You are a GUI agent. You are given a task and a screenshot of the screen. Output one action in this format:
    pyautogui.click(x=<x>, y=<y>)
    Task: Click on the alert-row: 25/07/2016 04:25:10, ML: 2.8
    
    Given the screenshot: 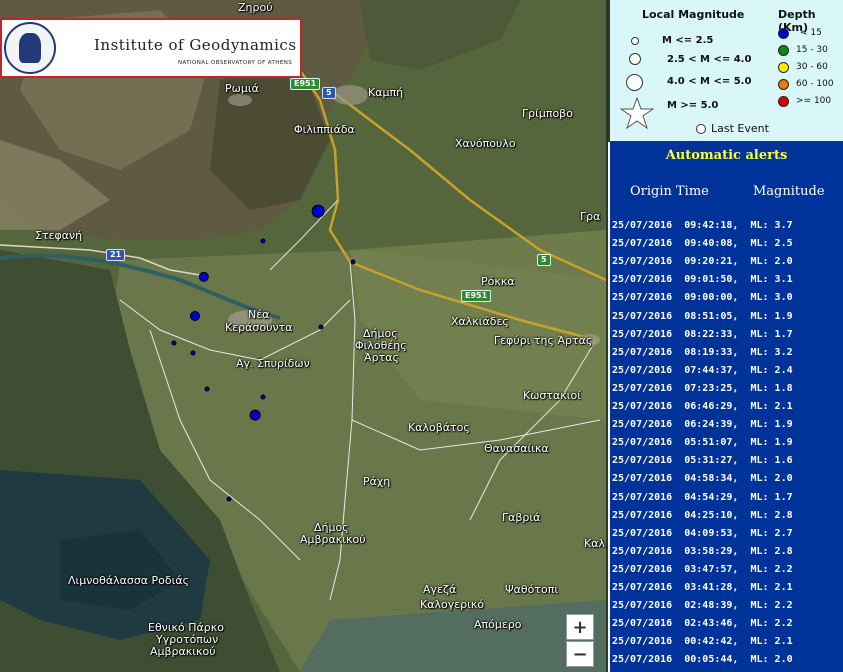 What is the action you would take?
    pyautogui.click(x=702, y=515)
    